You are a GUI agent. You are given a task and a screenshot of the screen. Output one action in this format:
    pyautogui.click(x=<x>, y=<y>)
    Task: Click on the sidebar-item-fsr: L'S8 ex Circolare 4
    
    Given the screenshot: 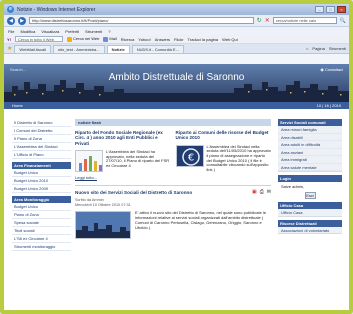 What is the action you would take?
    pyautogui.click(x=41, y=239)
    